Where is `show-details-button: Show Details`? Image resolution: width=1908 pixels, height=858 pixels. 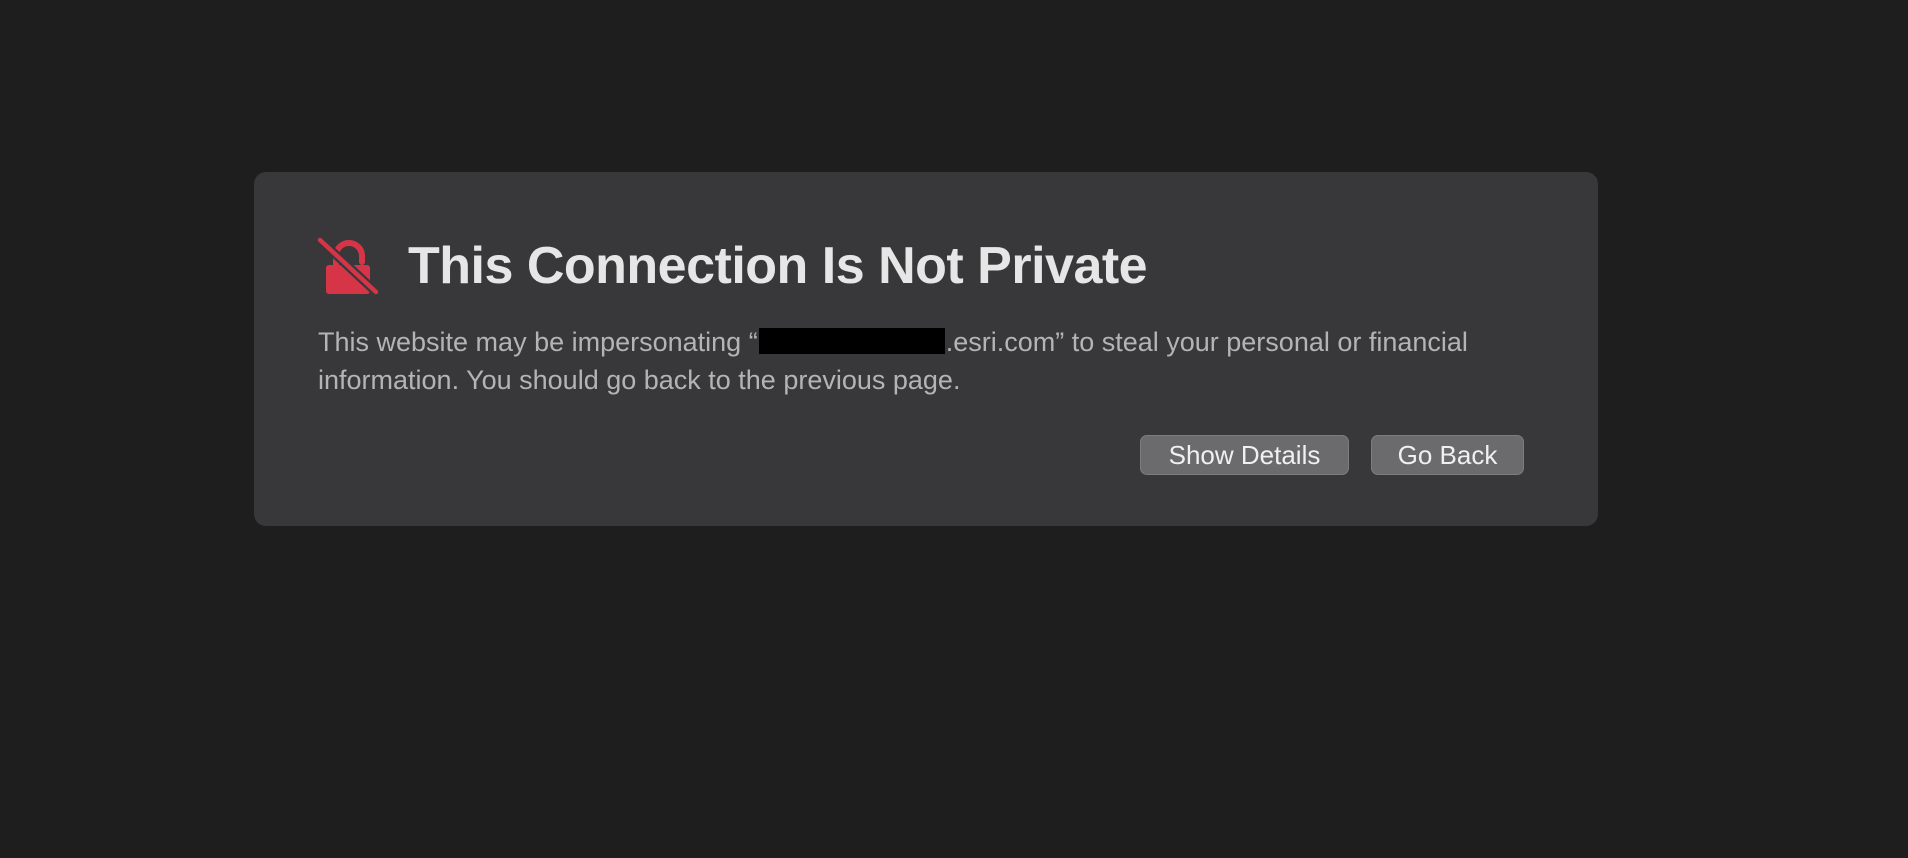
show-details-button: Show Details is located at coordinates (1244, 455).